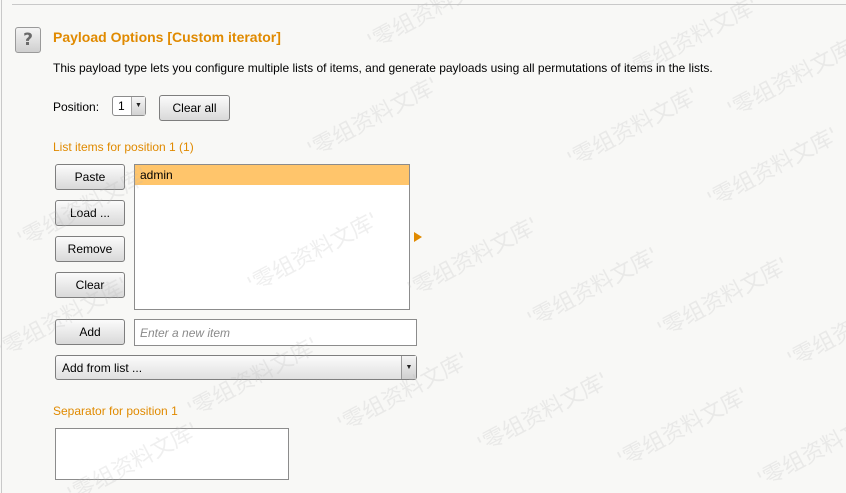 The image size is (846, 493). What do you see at coordinates (418, 237) in the screenshot?
I see `expand-arrow-icon` at bounding box center [418, 237].